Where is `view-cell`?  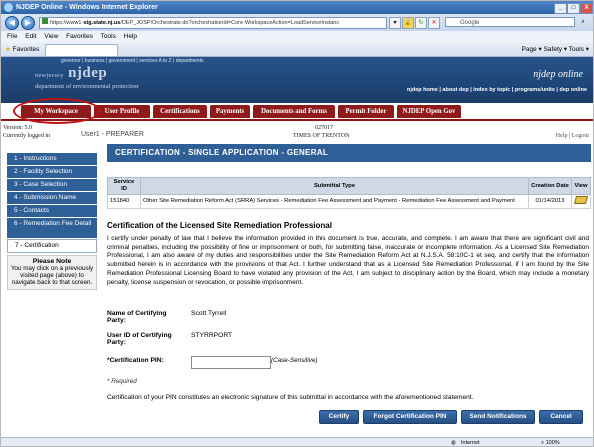 view-cell is located at coordinates (581, 201).